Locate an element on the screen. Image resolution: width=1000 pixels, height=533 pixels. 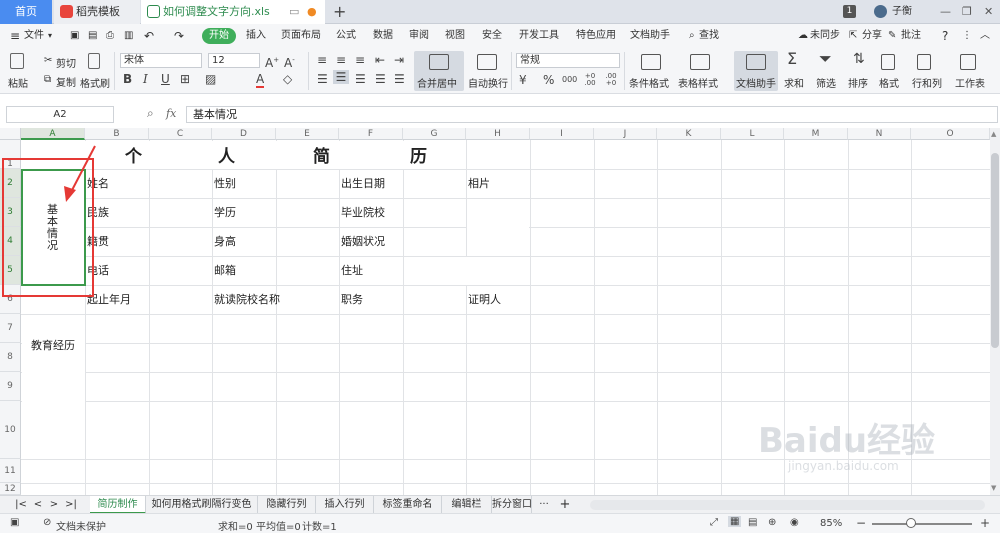
share-icon: ⇱ is located at coordinates (853, 36).